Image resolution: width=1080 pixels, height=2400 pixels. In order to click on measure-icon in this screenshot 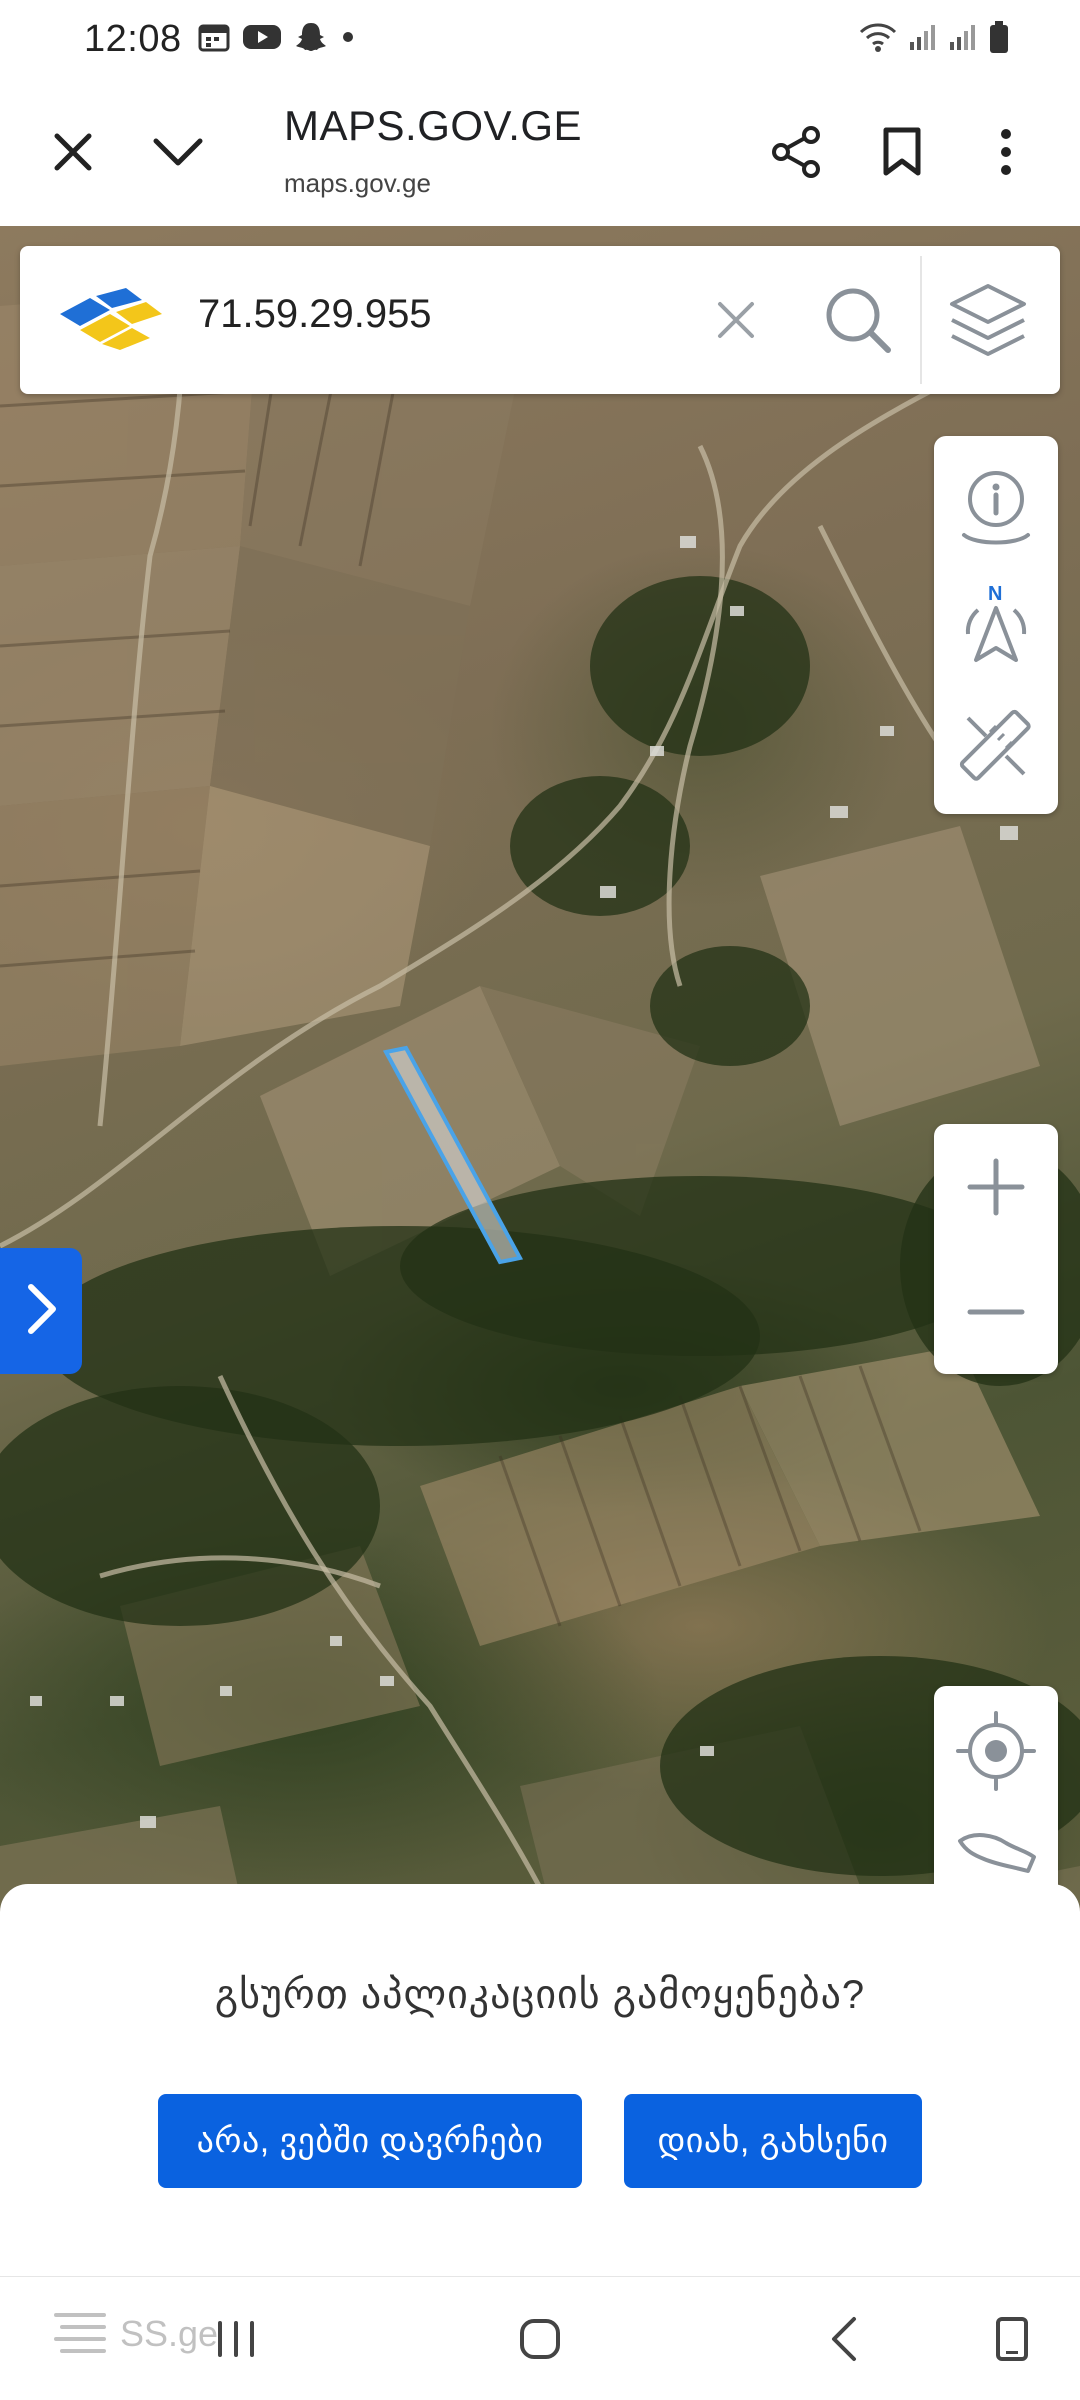, I will do `click(996, 746)`.